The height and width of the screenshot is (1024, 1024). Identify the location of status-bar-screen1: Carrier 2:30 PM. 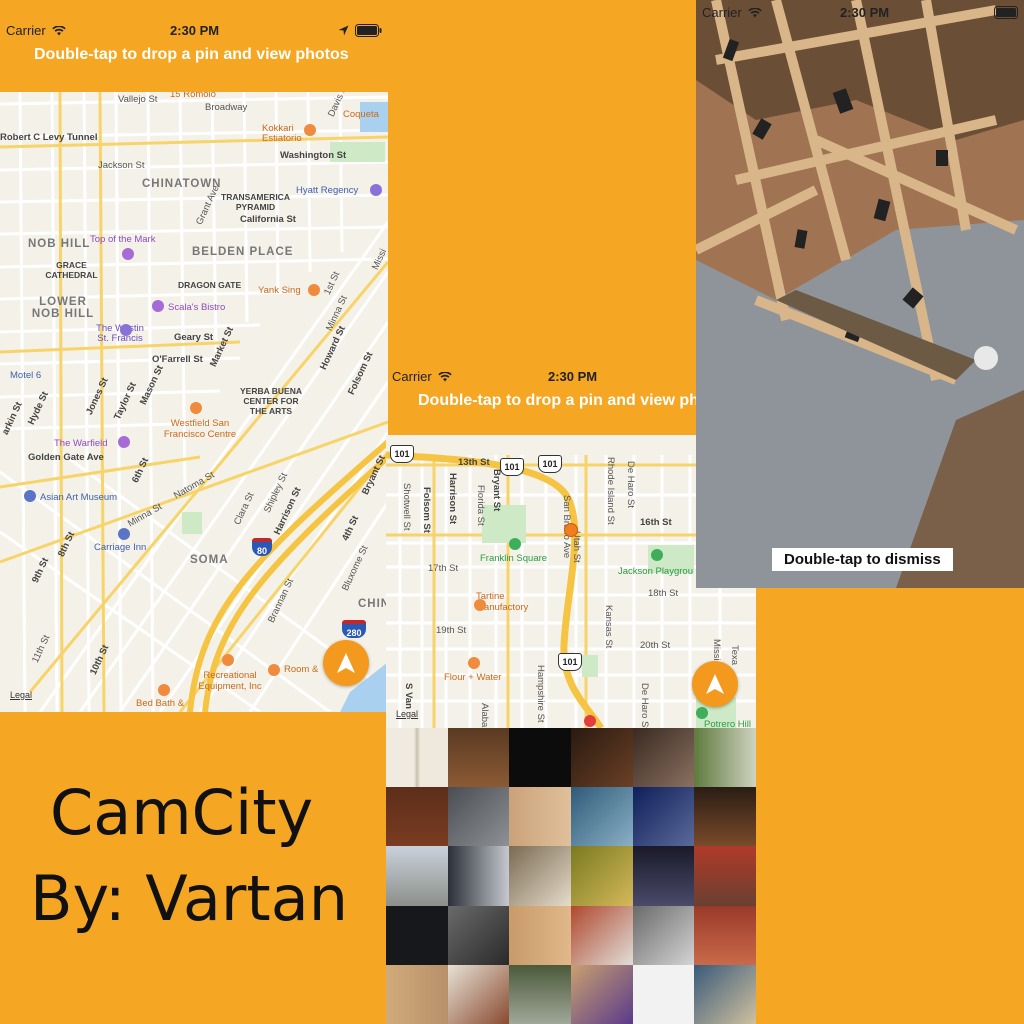
(194, 30).